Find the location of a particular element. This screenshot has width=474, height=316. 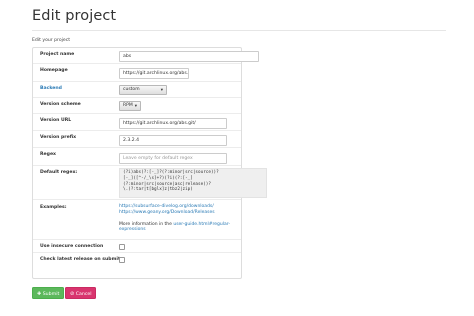

examples-label: Examples: is located at coordinates (53, 207).